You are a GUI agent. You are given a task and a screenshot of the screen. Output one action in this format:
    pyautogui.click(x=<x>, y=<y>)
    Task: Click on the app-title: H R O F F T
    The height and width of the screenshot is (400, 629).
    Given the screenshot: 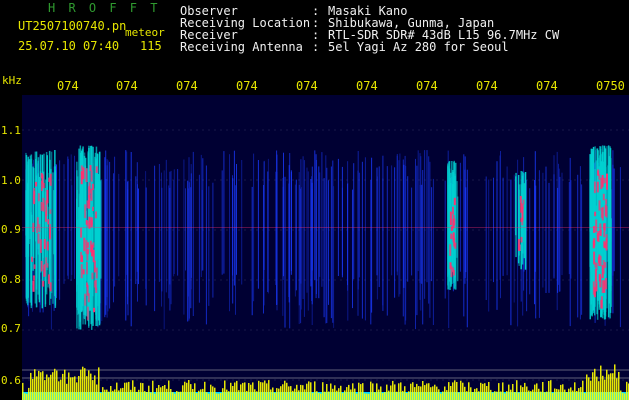 What is the action you would take?
    pyautogui.click(x=104, y=8)
    